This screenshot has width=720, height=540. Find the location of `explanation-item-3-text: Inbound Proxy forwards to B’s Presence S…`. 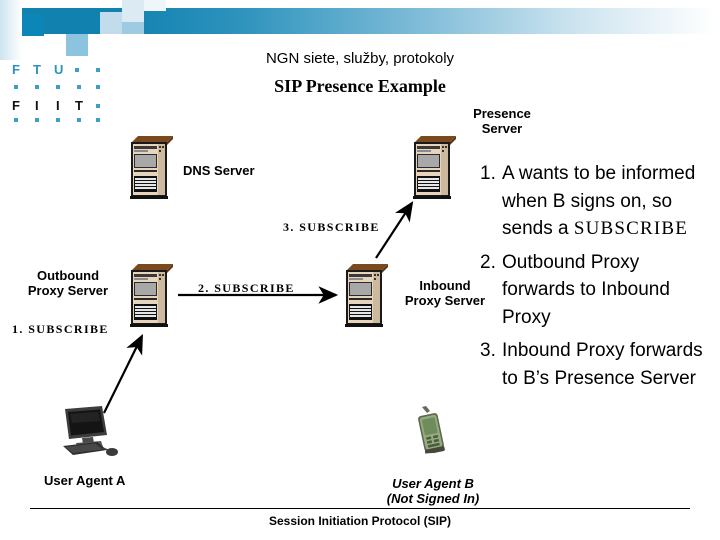

explanation-item-3-text: Inbound Proxy forwards to B’s Presence S… is located at coordinates (602, 364).